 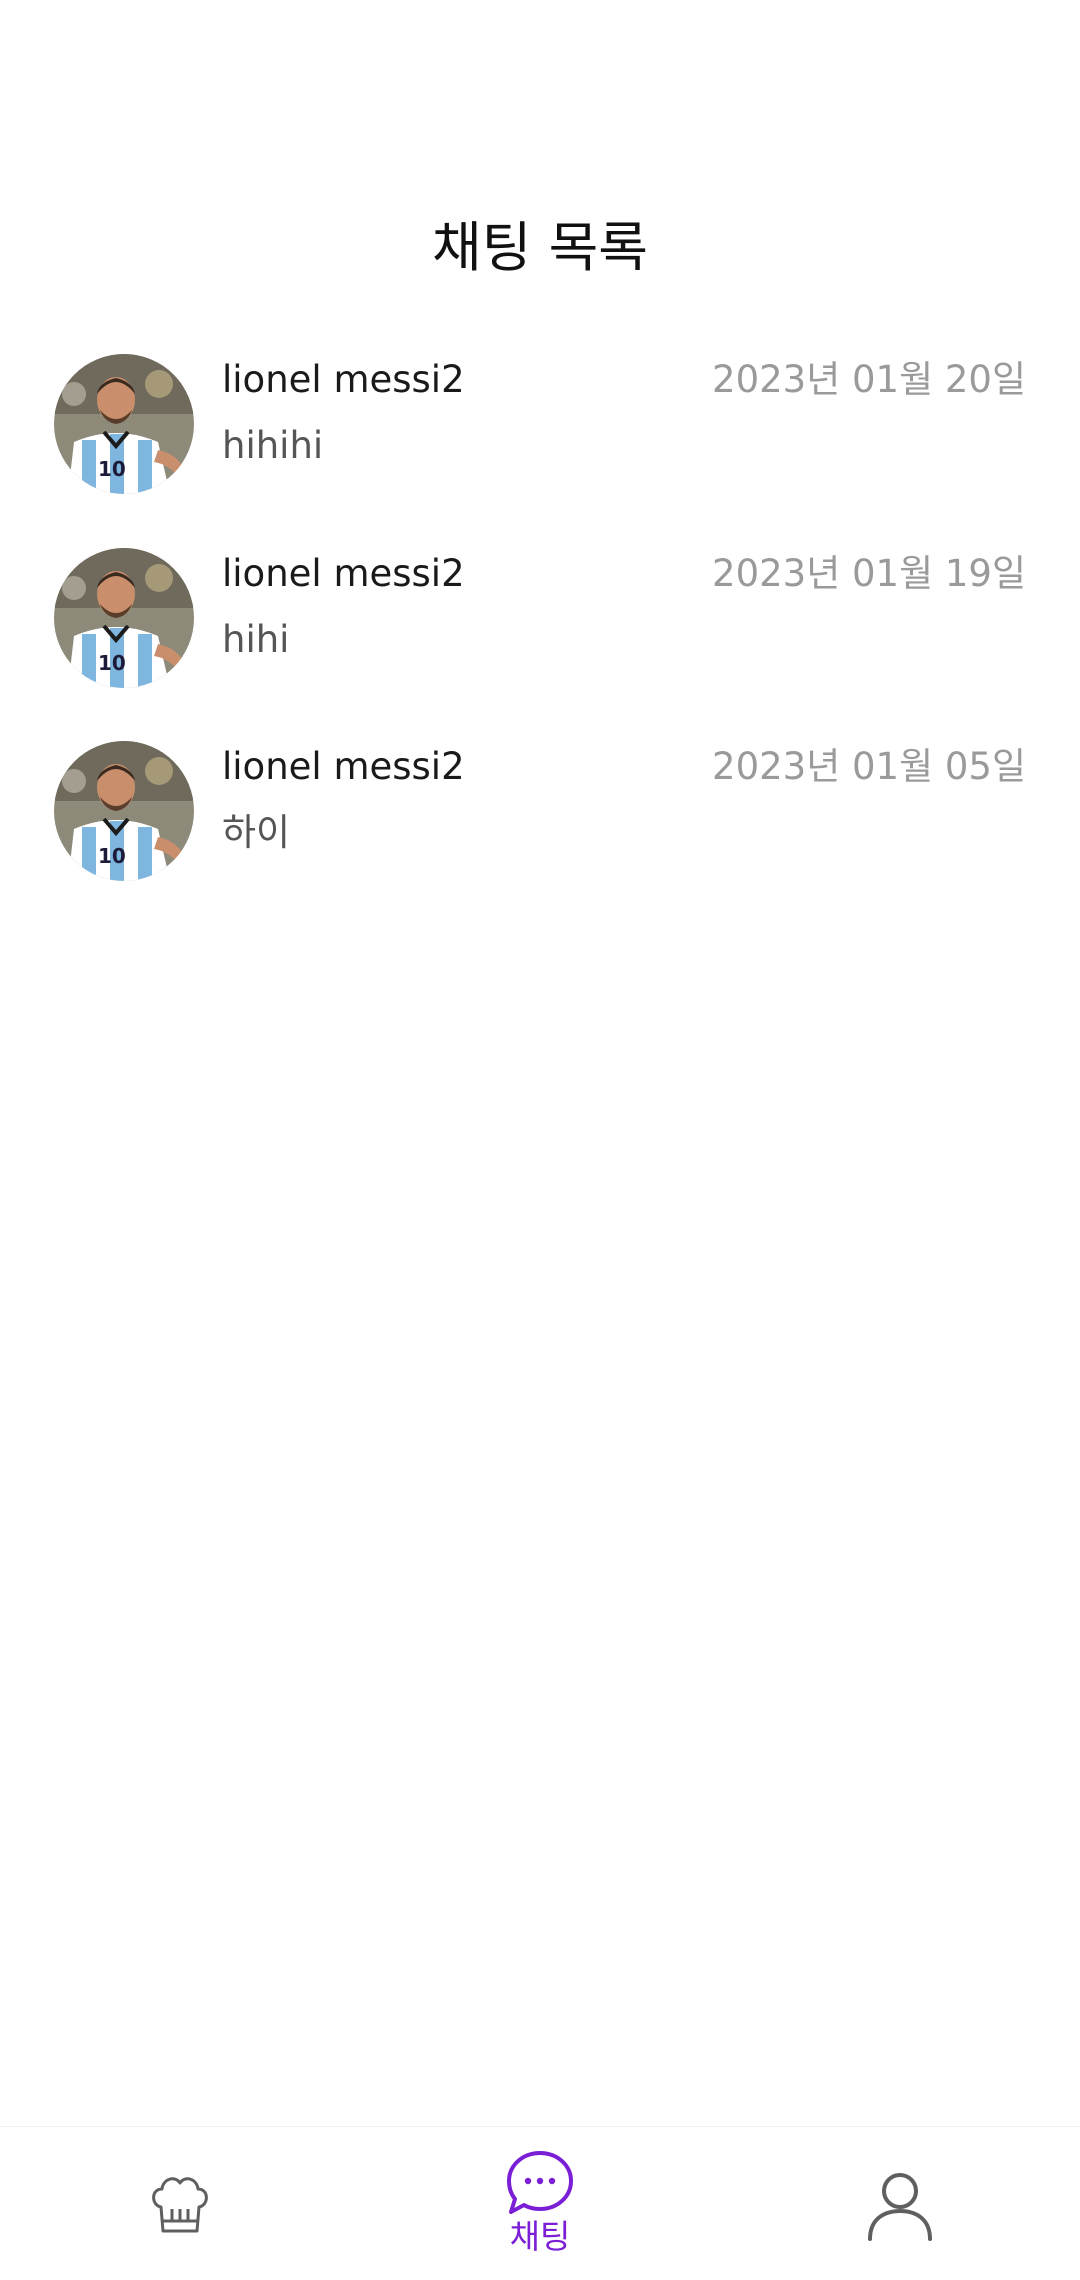 I want to click on person-icon, so click(x=900, y=2207).